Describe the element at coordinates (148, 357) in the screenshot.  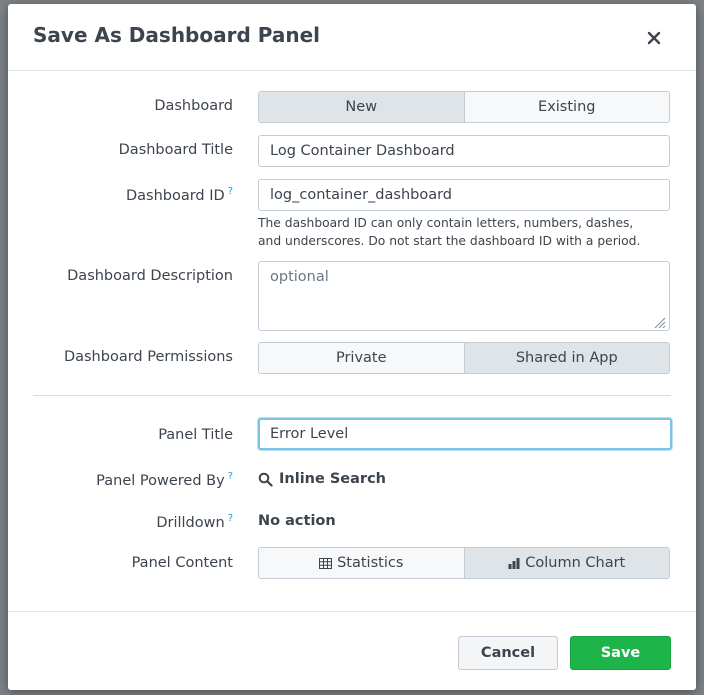
I see `dashboard-permissions-label: Dashboard Permissions` at that location.